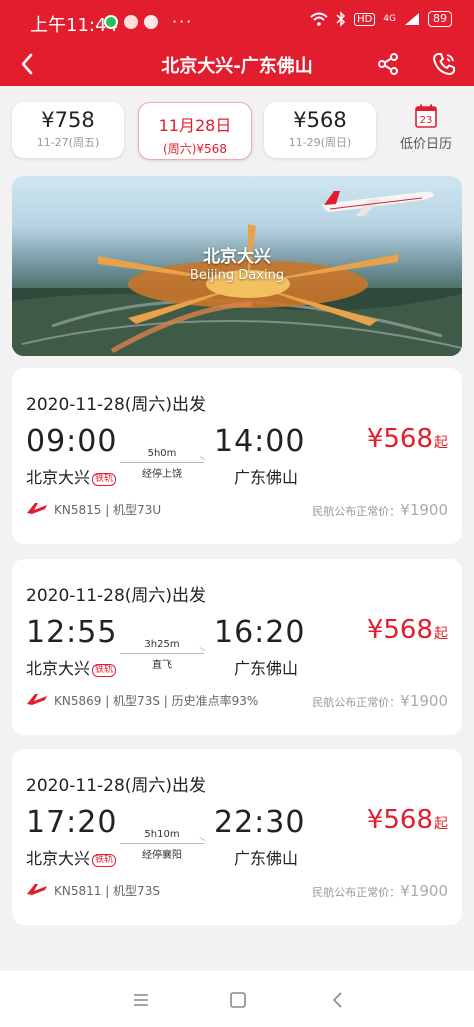 This screenshot has width=474, height=1027. I want to click on status-app-icons: ···, so click(148, 21).